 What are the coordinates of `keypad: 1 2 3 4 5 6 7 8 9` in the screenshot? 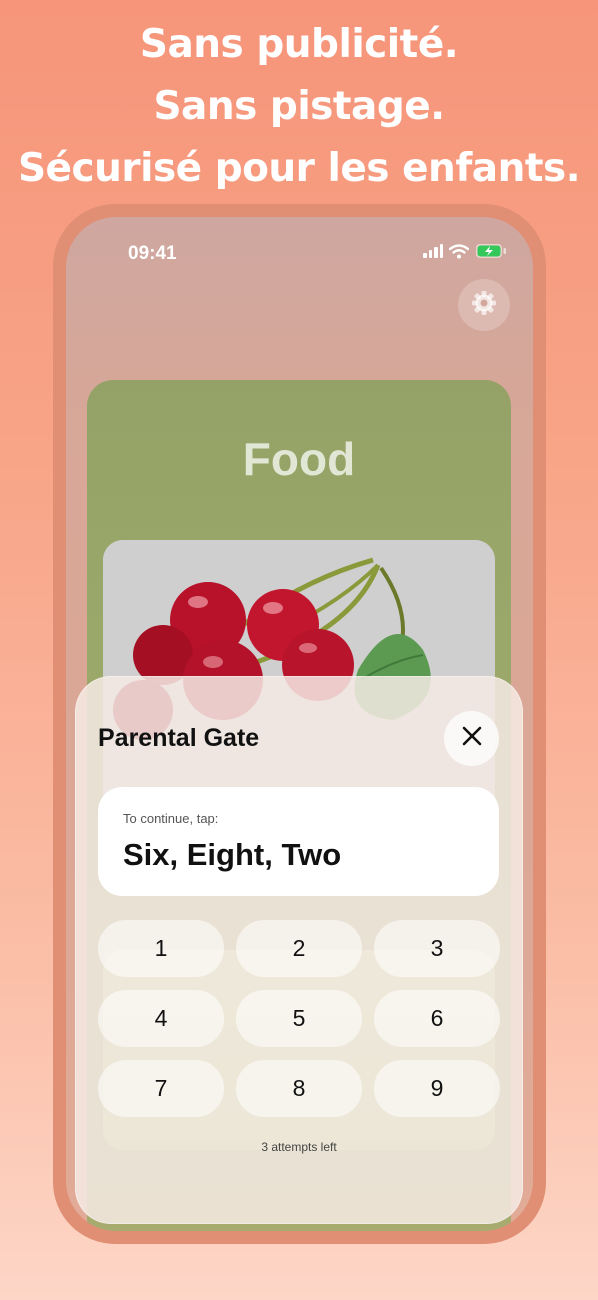 It's located at (299, 1018).